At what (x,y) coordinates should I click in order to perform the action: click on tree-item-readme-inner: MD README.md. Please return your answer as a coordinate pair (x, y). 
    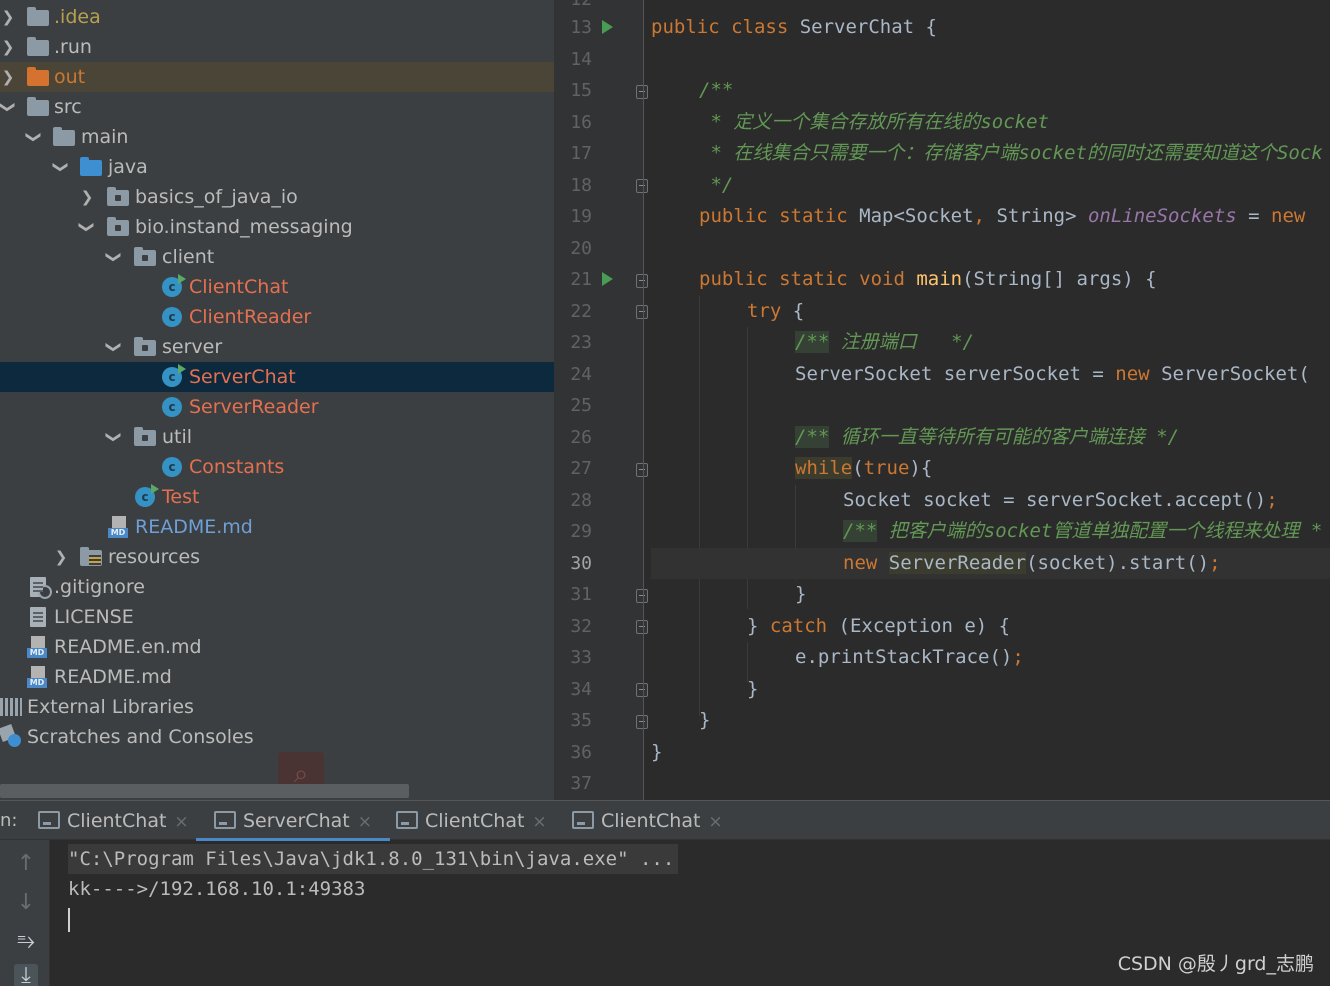
    Looking at the image, I should click on (277, 527).